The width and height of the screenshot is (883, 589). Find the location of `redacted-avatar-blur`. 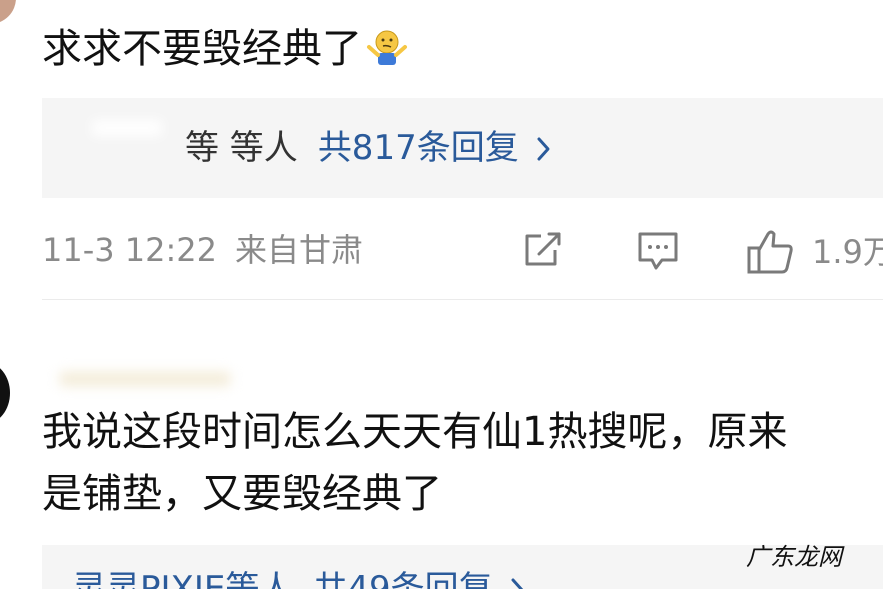

redacted-avatar-blur is located at coordinates (127, 128).